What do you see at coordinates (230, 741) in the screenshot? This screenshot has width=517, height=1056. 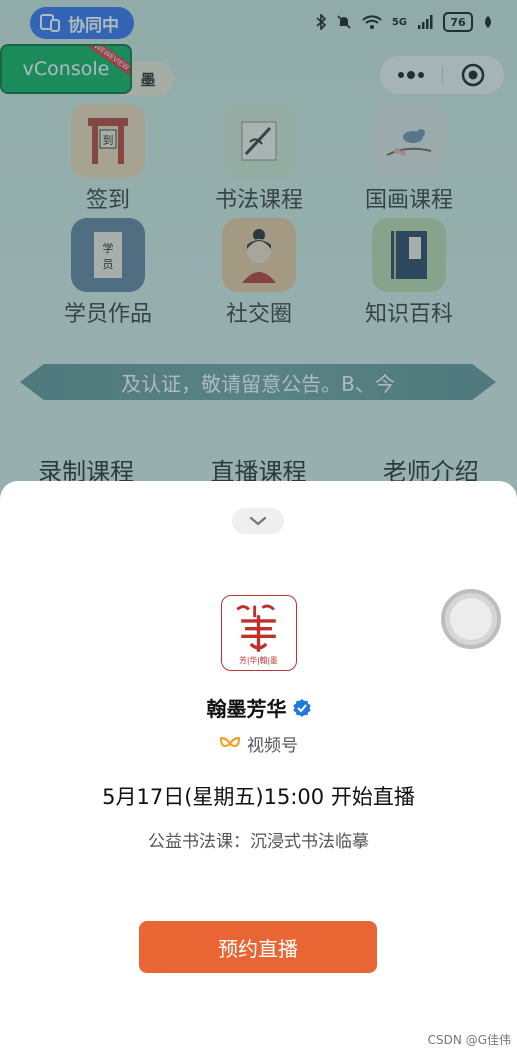 I see `channels-butterfly-icon` at bounding box center [230, 741].